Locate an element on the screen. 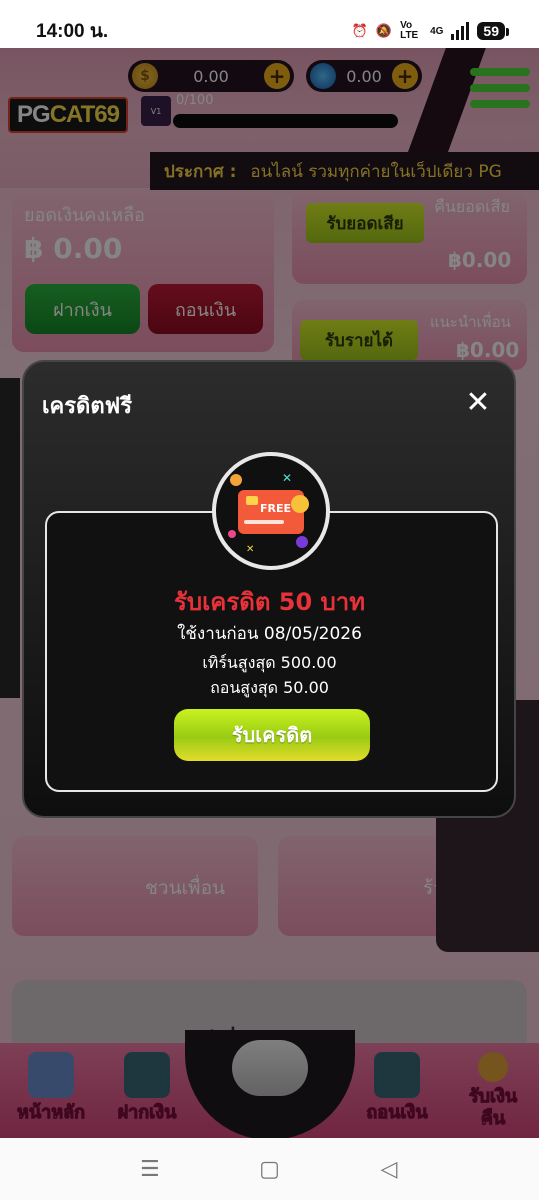  credit-amount-title: รับเครดิต 50 บาท is located at coordinates (269, 602).